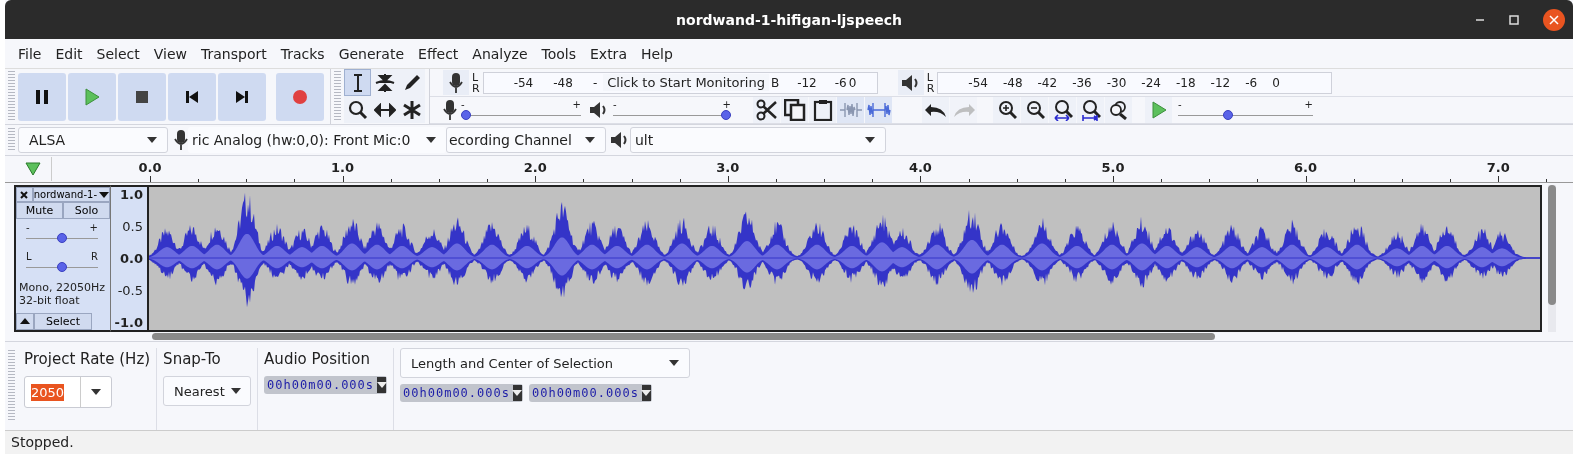  What do you see at coordinates (25, 321) in the screenshot?
I see `collapse-button` at bounding box center [25, 321].